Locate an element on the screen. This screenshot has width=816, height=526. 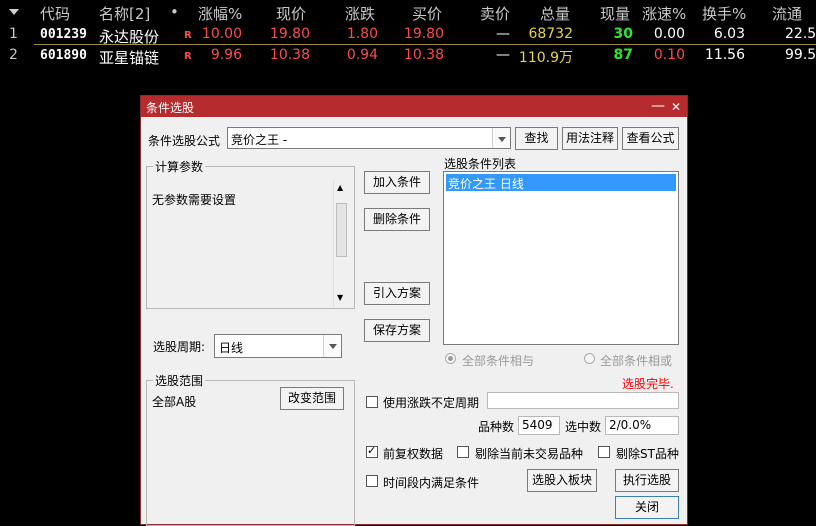
row-change: 0.94 is located at coordinates (362, 55).